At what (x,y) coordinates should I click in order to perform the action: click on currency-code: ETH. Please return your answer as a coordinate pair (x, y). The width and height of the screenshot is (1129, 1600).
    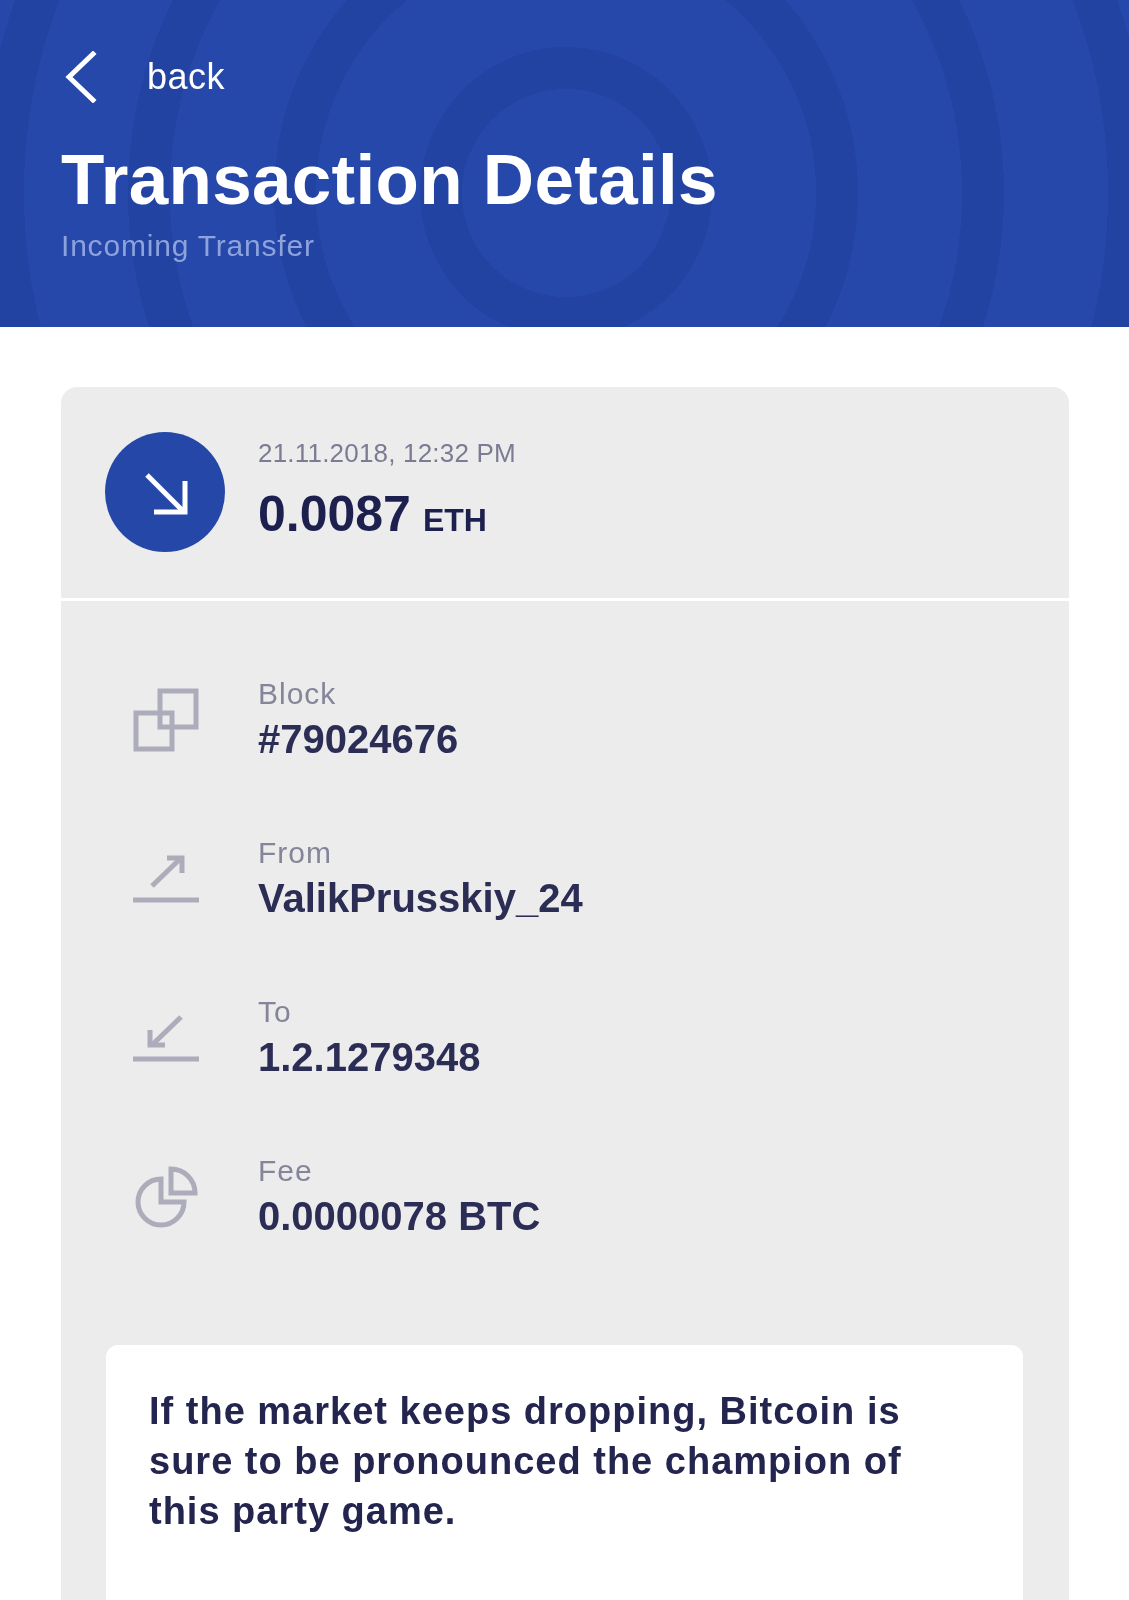
    Looking at the image, I should click on (454, 520).